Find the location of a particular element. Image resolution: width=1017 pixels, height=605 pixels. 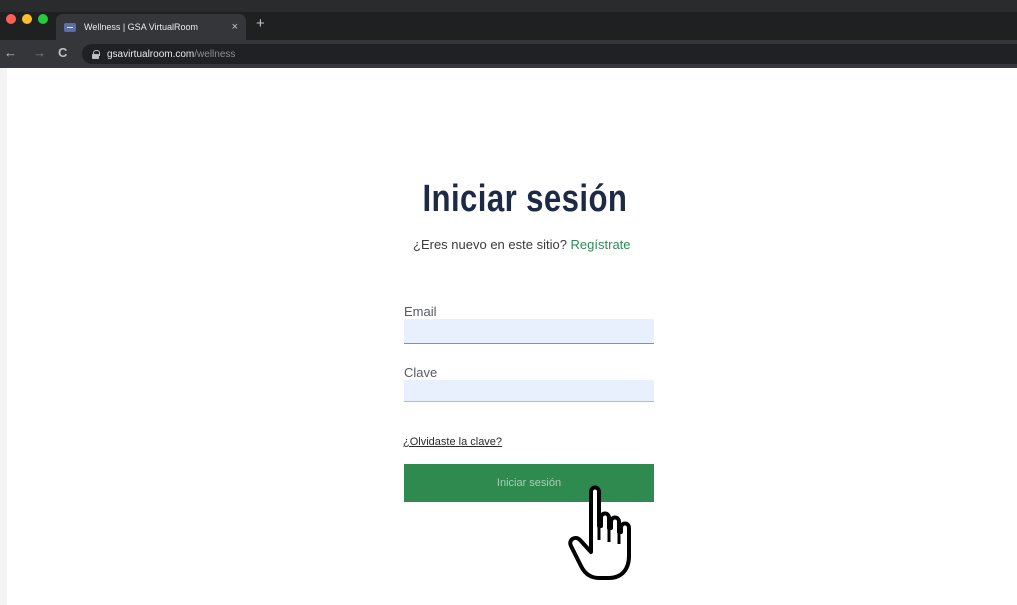

hand-pointer-icon is located at coordinates (599, 532).